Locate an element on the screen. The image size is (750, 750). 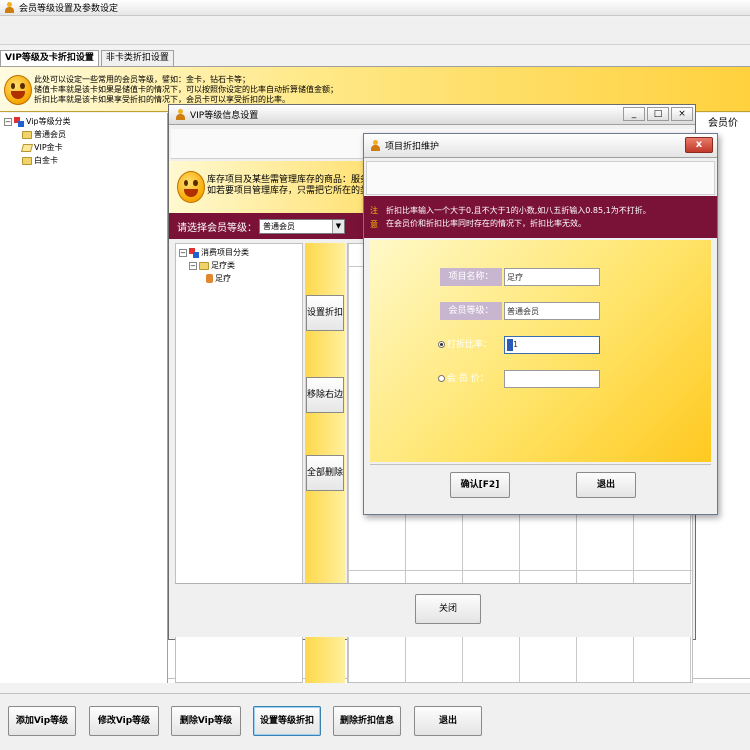
member-level-field is located at coordinates (552, 311).